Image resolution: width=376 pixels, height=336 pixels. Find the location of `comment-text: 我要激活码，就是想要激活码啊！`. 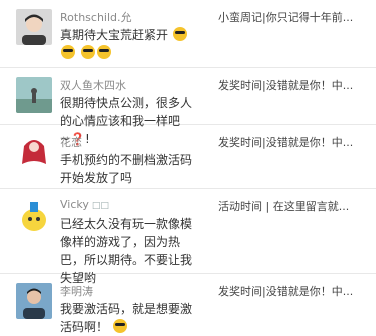

comment-text: 我要激活码，就是想要激活码啊！ is located at coordinates (126, 318).